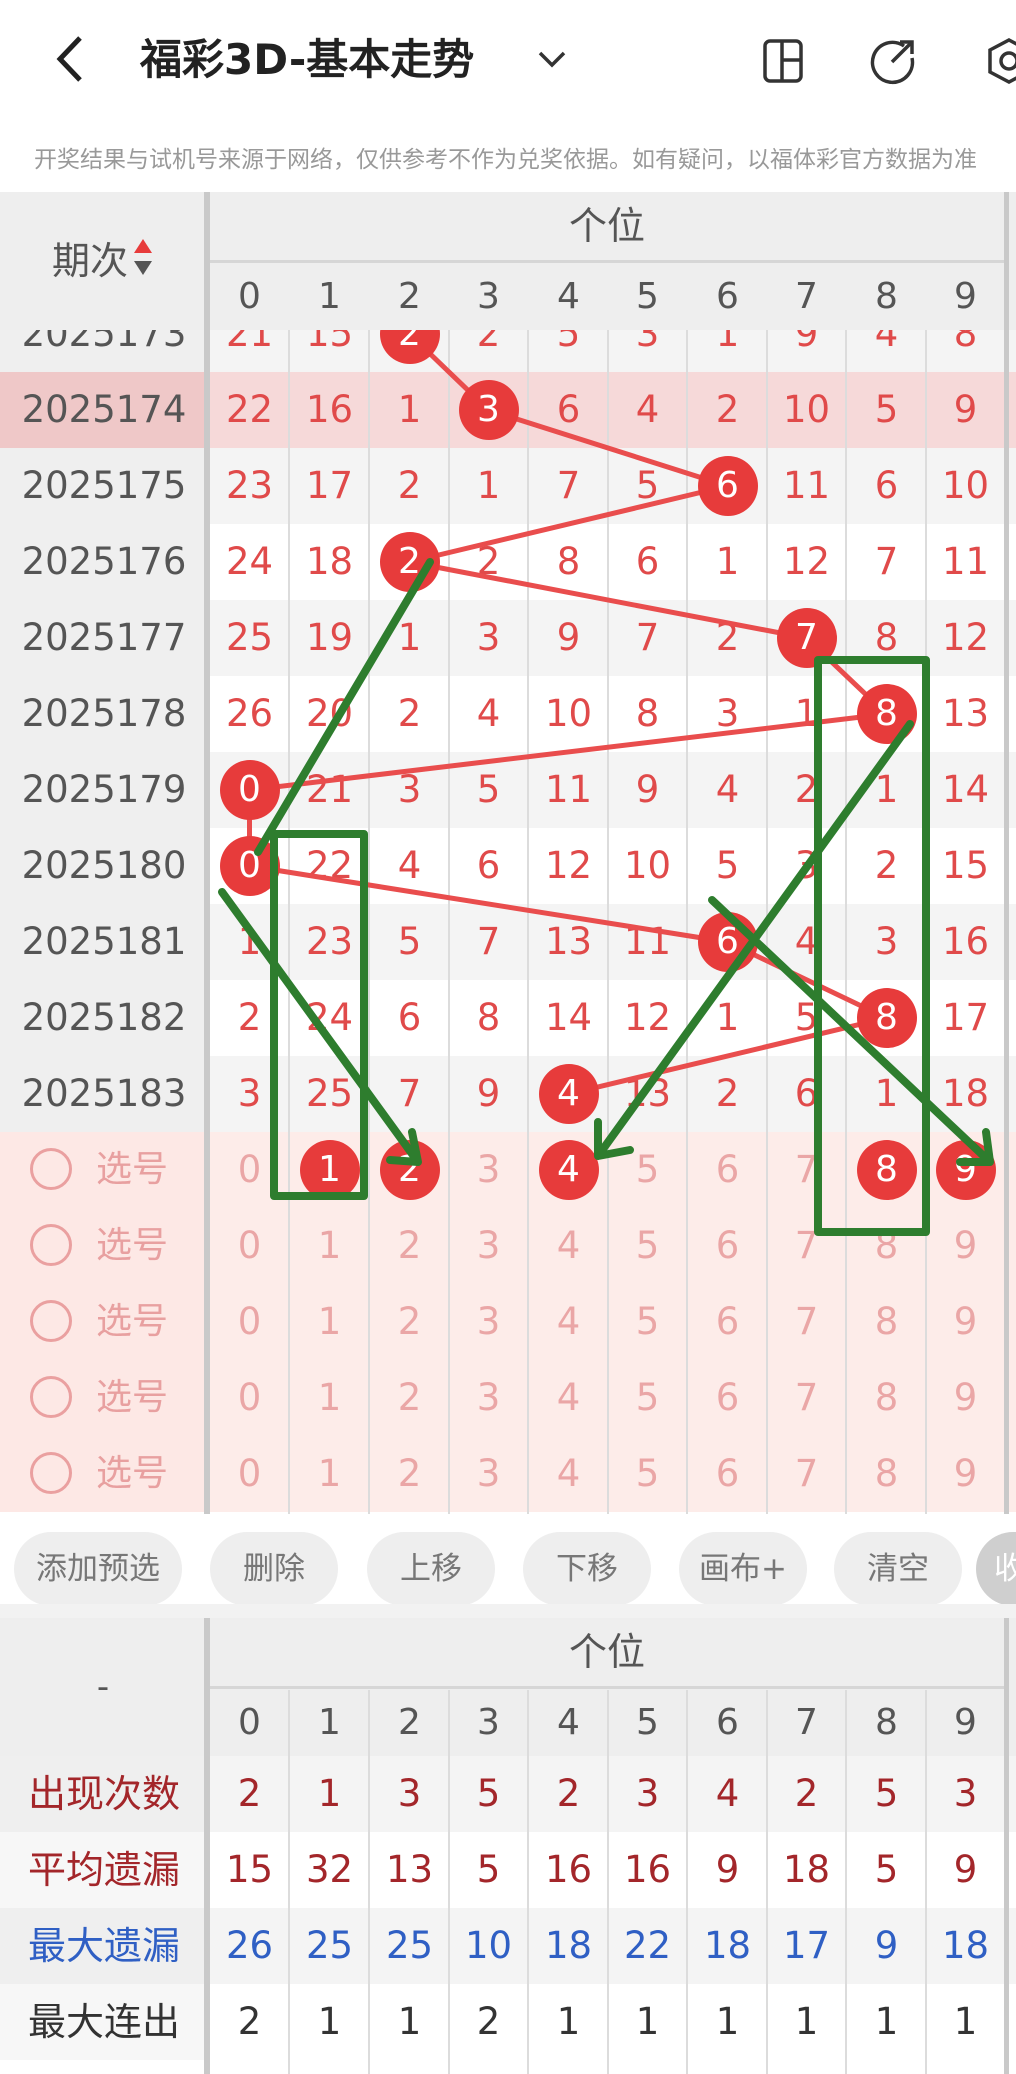  What do you see at coordinates (965, 561) in the screenshot?
I see `miss-count: 11` at bounding box center [965, 561].